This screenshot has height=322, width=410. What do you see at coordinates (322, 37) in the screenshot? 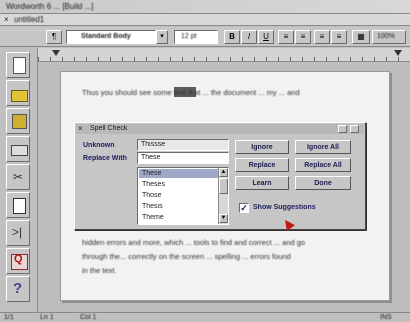
I see `align-right-button: ≡` at bounding box center [322, 37].